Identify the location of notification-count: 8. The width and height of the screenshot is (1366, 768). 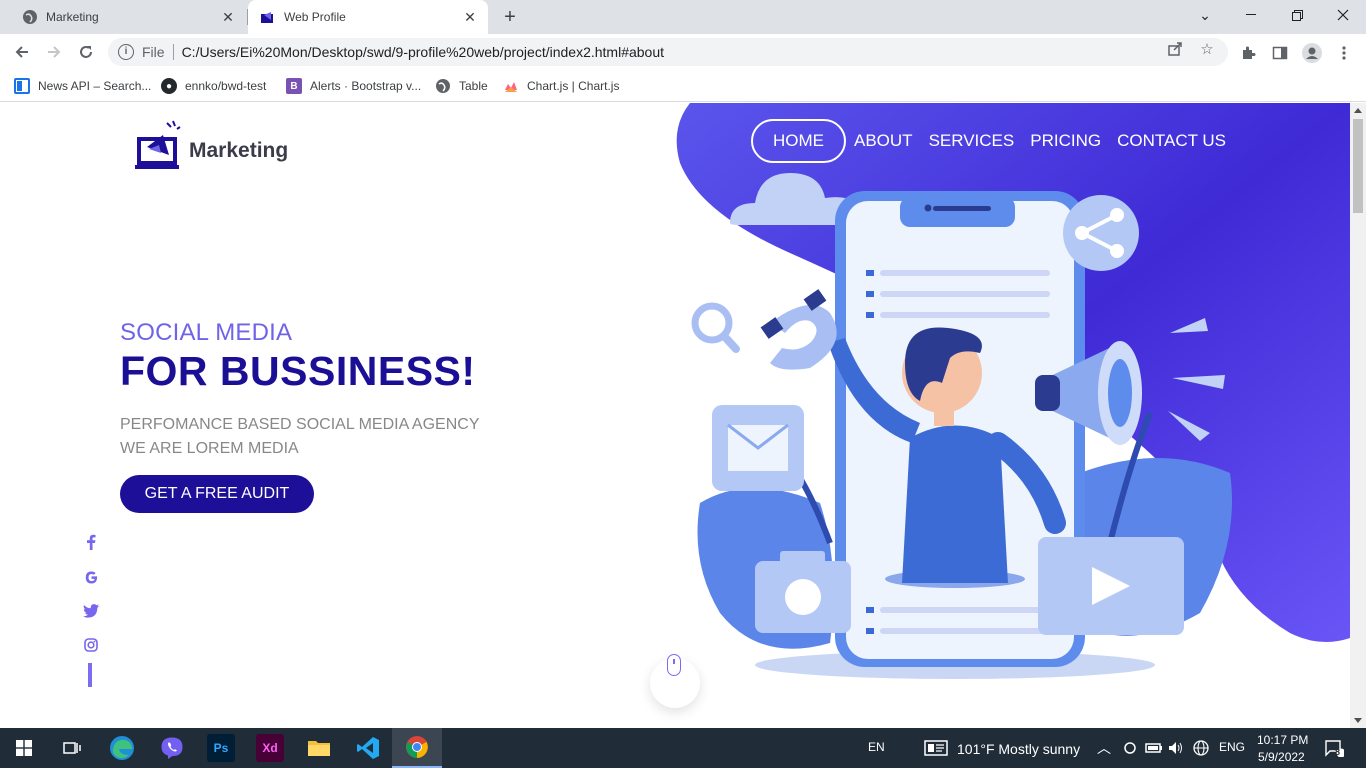
(1338, 752).